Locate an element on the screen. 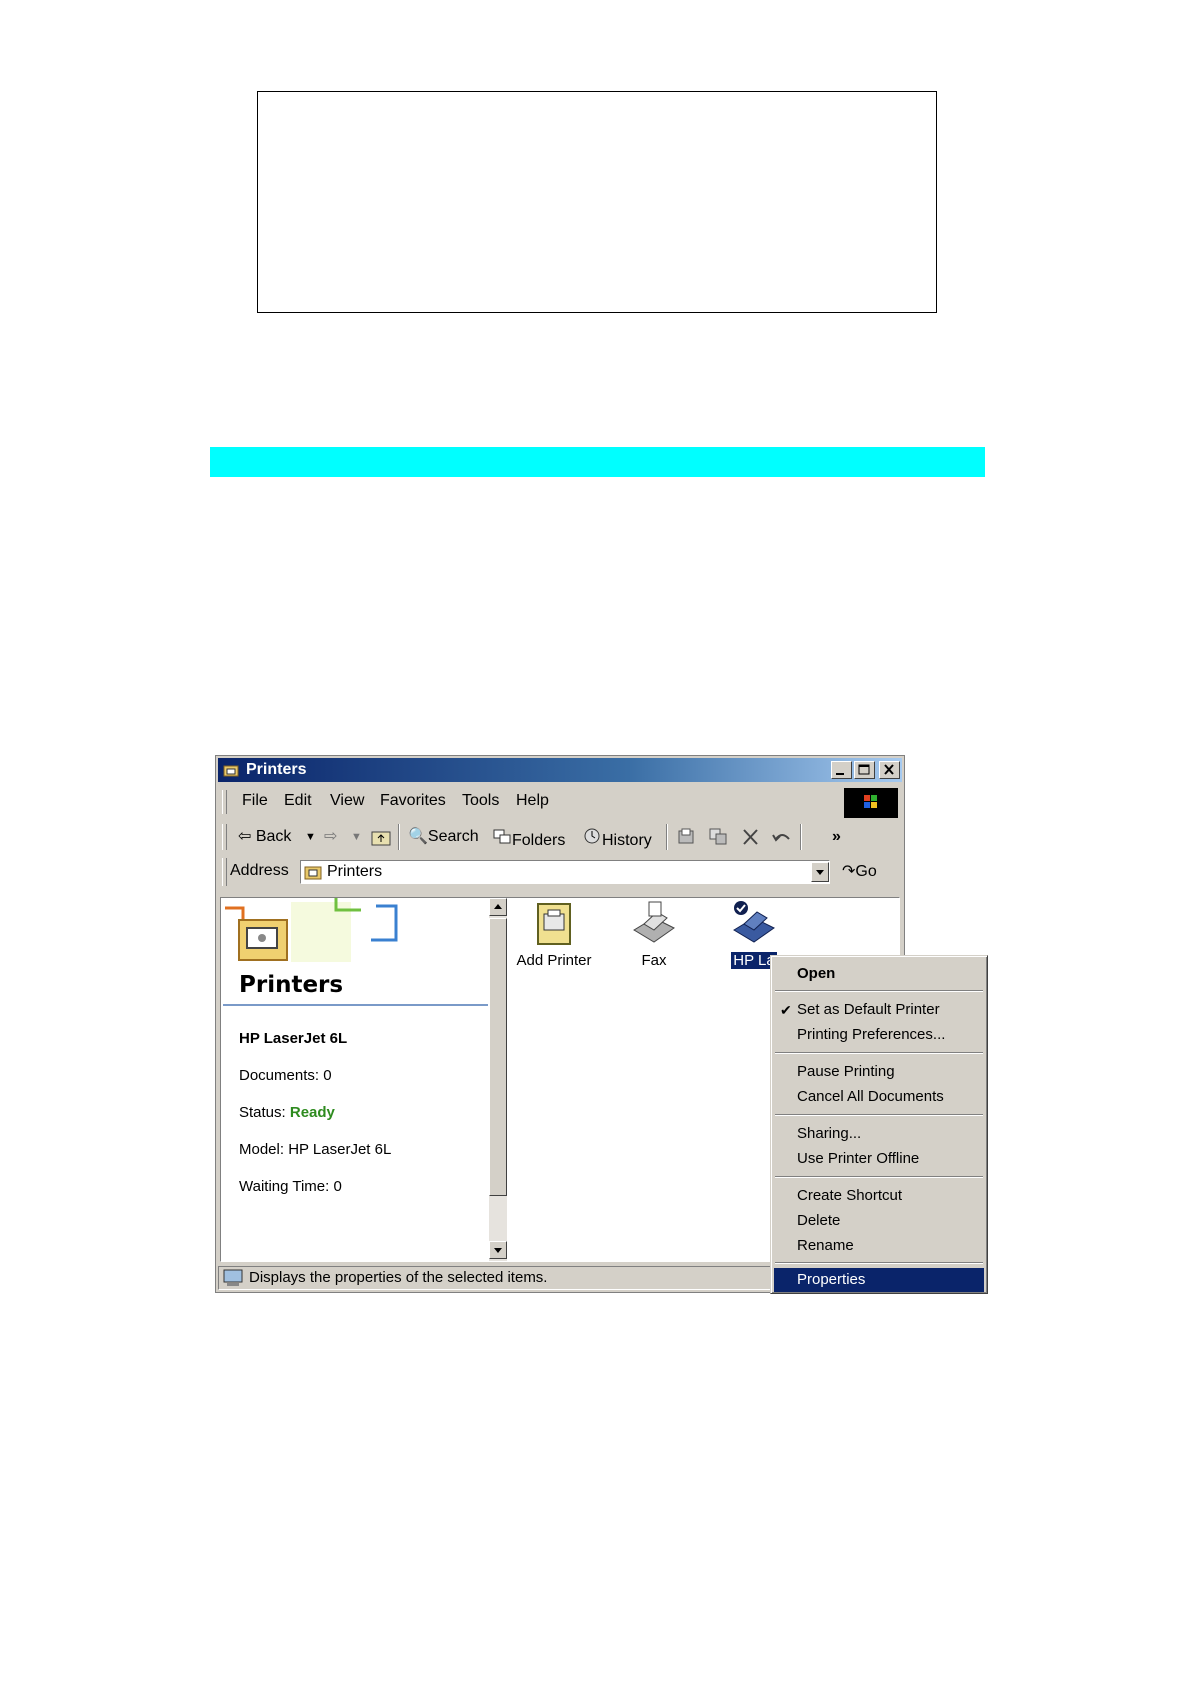 The image size is (1190, 1682). menu-bar: File Edit View Favorites Tools Help is located at coordinates (530, 802).